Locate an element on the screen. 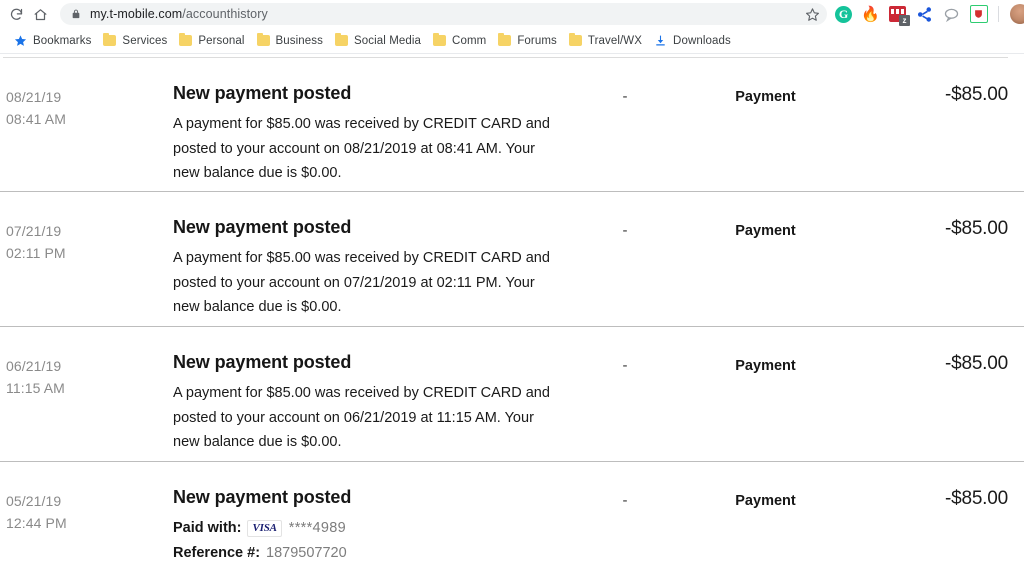  card-last-four: ****4989 is located at coordinates (317, 528).